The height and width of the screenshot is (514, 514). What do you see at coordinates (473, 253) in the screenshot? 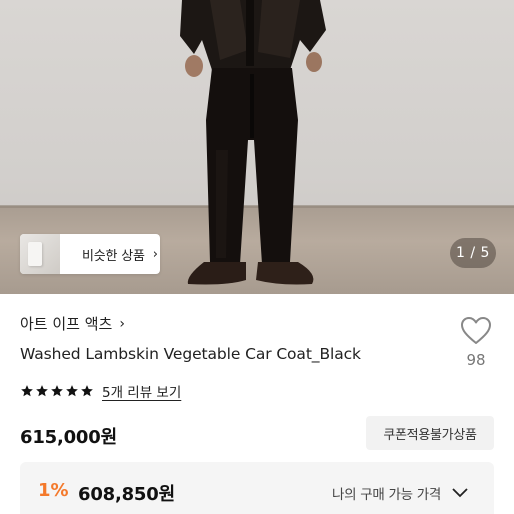
I see `image-counter: 1 / 5` at bounding box center [473, 253].